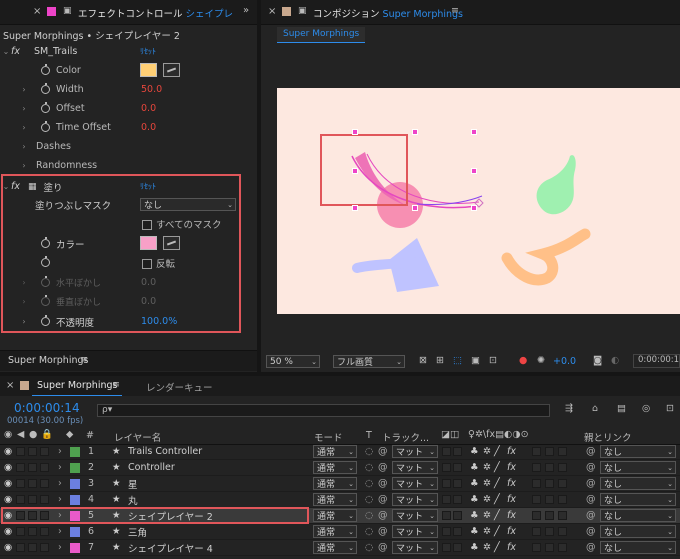 The width and height of the screenshot is (680, 559). Describe the element at coordinates (475, 360) in the screenshot. I see `region-of-interest-icon: ▣` at that location.